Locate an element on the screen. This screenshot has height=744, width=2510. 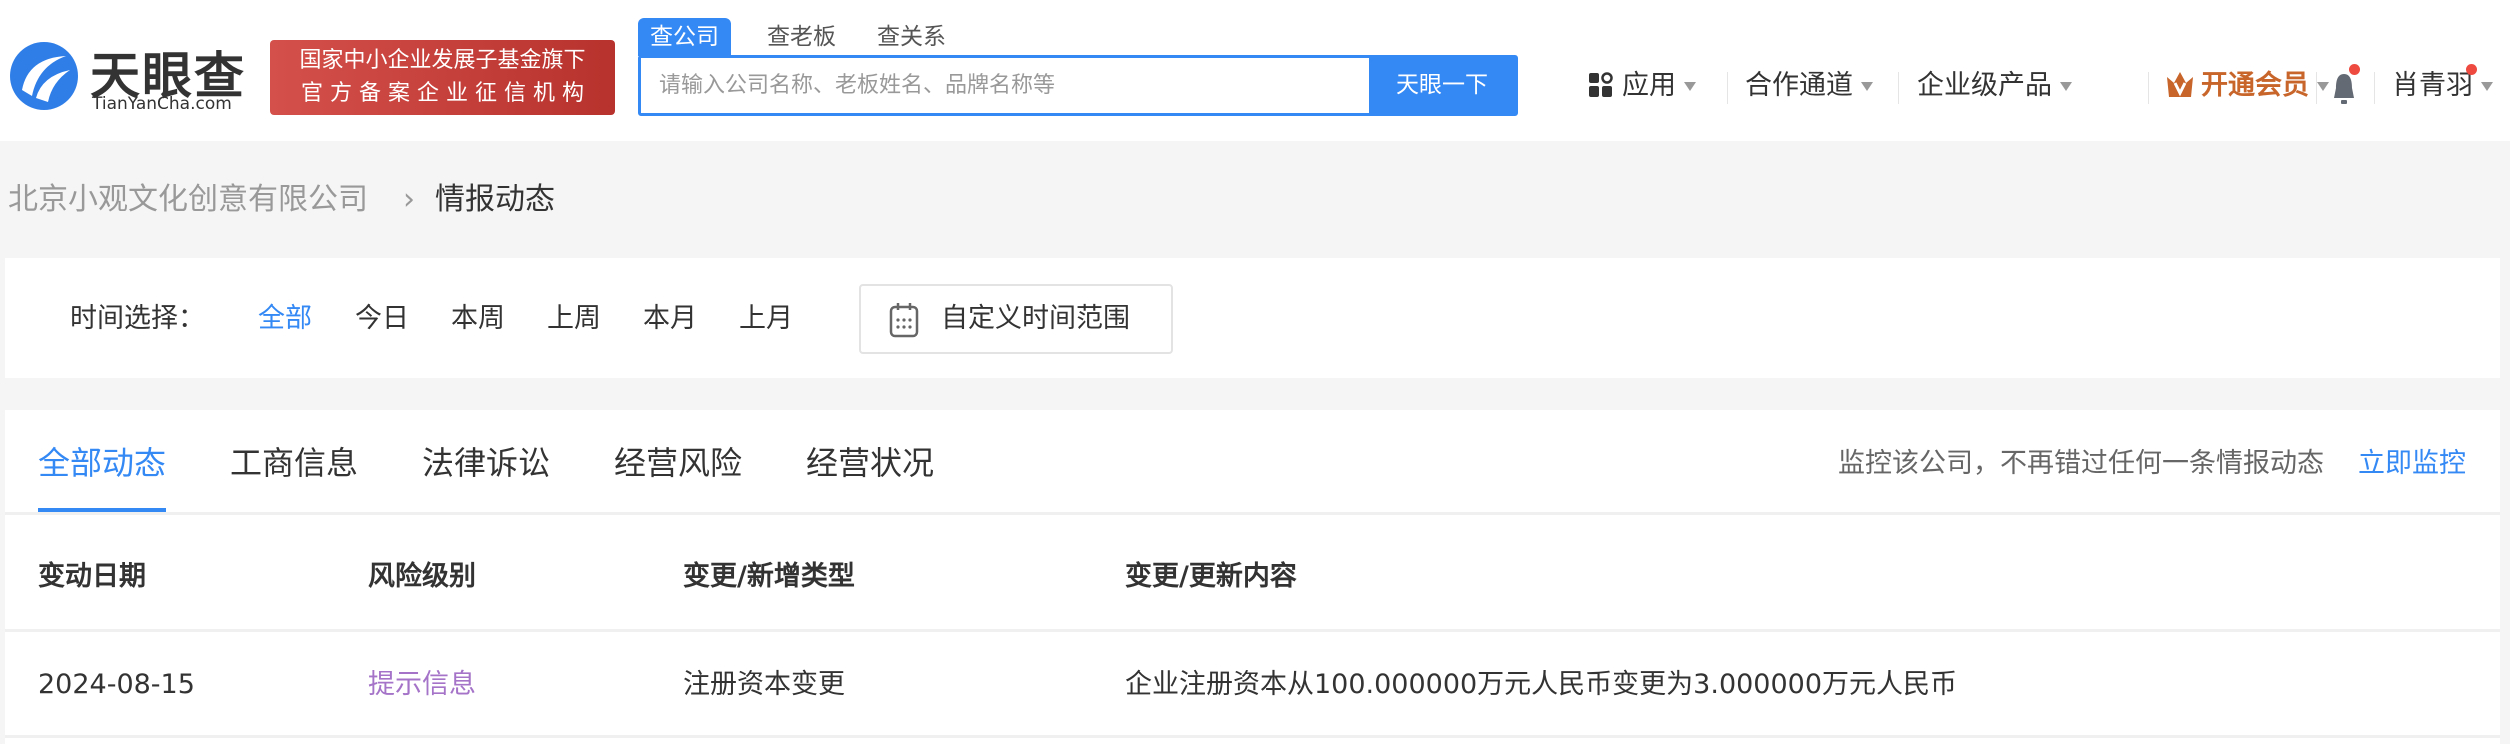
search-tab-company: 查公司 is located at coordinates (684, 37).